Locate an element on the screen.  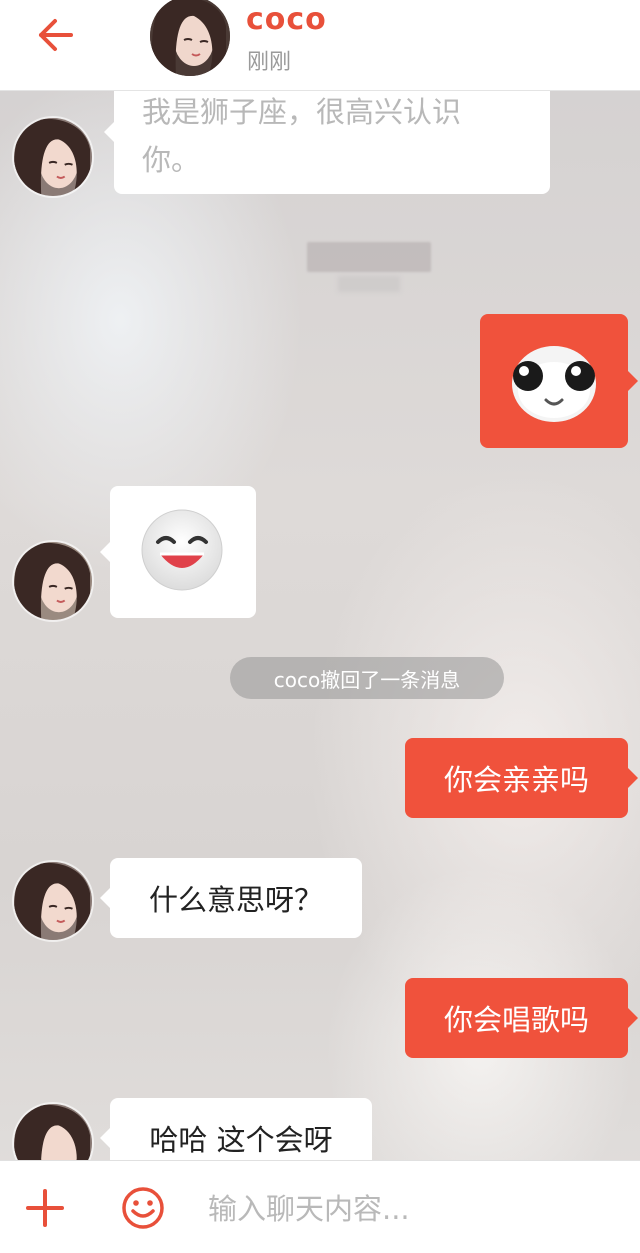
message-text: 什么意思呀？ is located at coordinates (235, 900).